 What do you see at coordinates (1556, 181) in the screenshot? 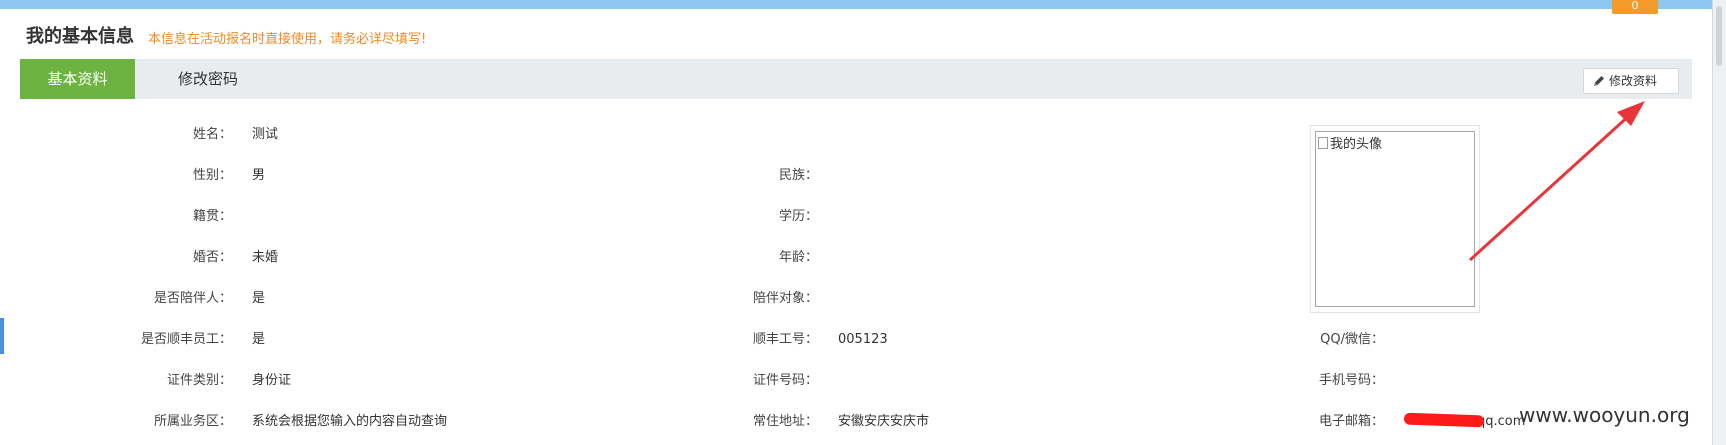
I see `annotation-arrow` at bounding box center [1556, 181].